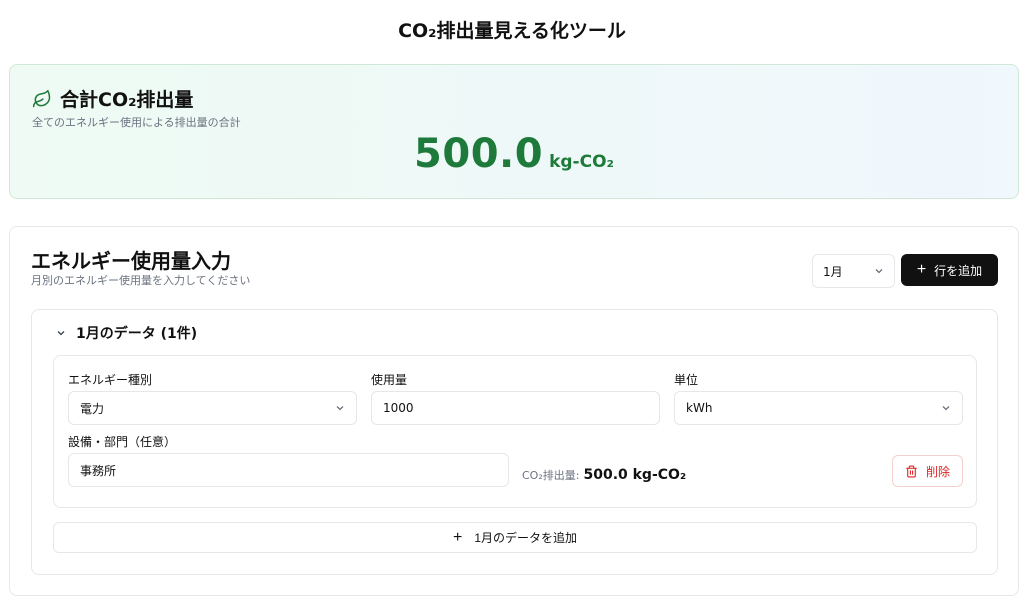 Image resolution: width=1024 pixels, height=606 pixels. Describe the element at coordinates (911, 471) in the screenshot. I see `trash-icon` at that location.